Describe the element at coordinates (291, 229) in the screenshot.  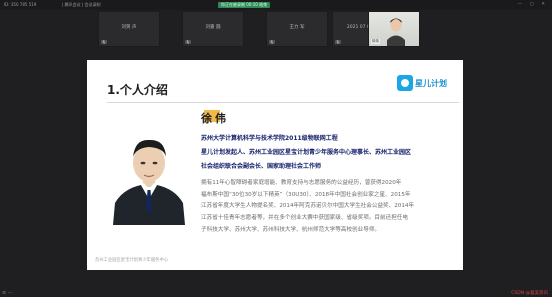
I see `bio-line: 子科技大学、苏州大学、苏州科技大学、杭州师范大学等高校创业导师。` at that location.